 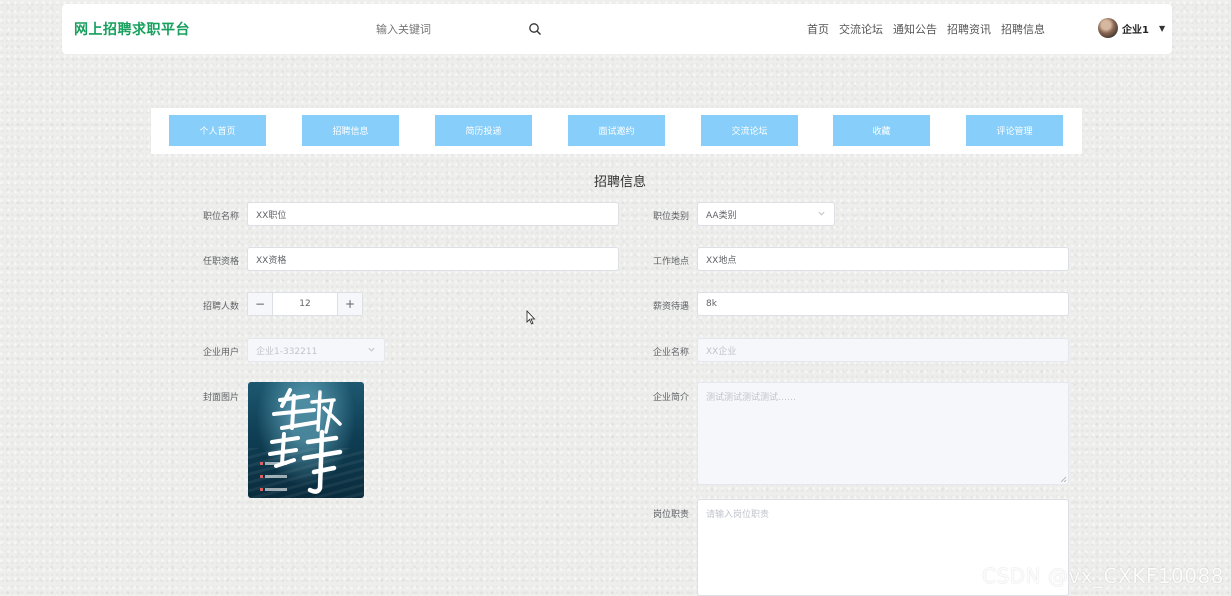 I want to click on caret-down-icon: ▼, so click(x=1162, y=28).